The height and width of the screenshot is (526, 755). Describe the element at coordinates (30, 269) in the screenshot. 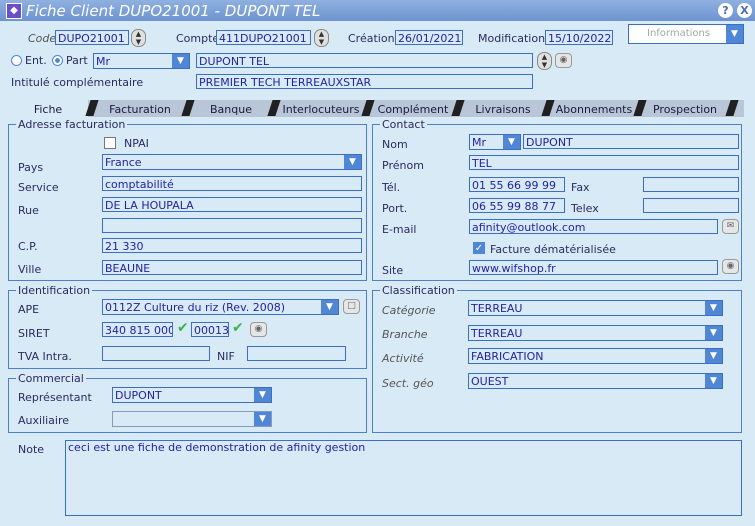

I see `ville-label: Ville` at that location.